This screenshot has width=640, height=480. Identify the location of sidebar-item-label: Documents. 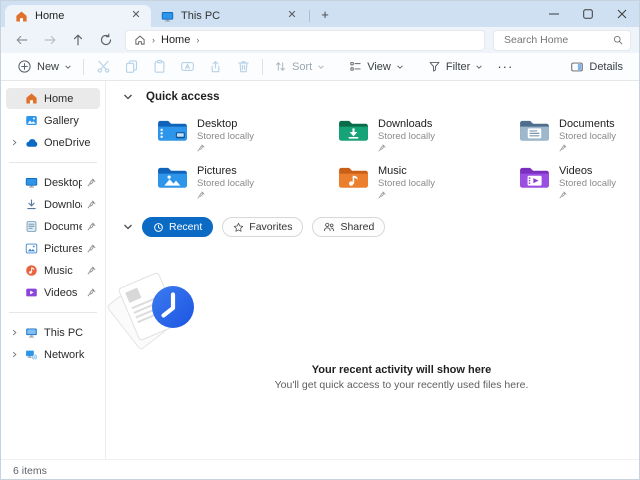
(63, 226).